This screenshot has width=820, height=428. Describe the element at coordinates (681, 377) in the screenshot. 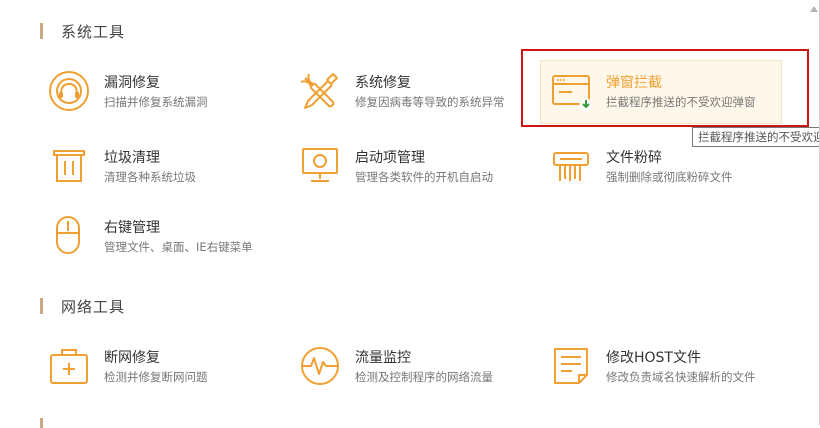

I see `tool-desc: 修改负责域名快速解析的文件` at that location.